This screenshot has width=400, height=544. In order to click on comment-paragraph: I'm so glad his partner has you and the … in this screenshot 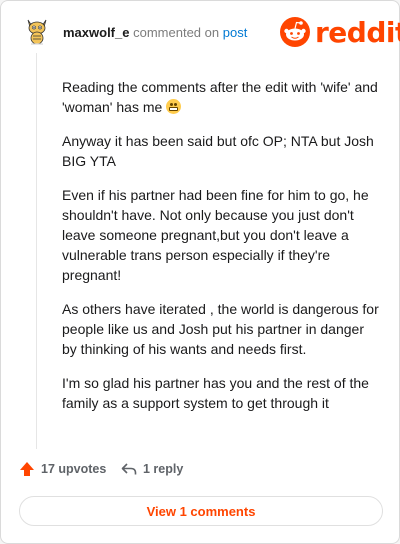, I will do `click(215, 393)`.